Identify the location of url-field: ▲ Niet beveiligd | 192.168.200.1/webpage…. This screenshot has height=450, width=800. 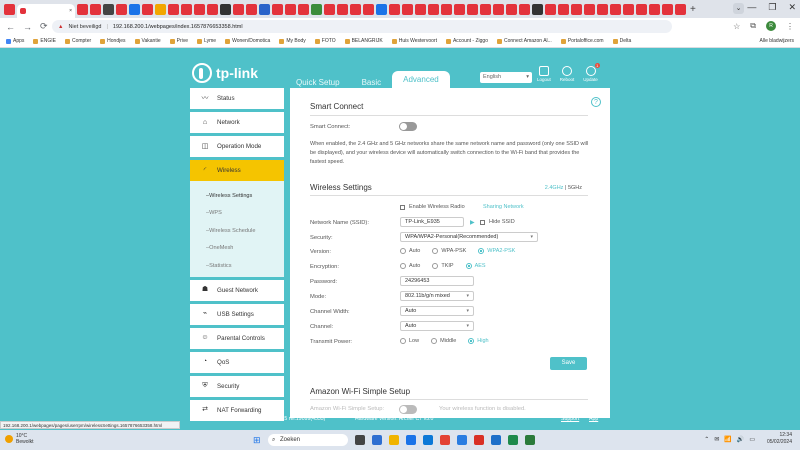
(362, 26).